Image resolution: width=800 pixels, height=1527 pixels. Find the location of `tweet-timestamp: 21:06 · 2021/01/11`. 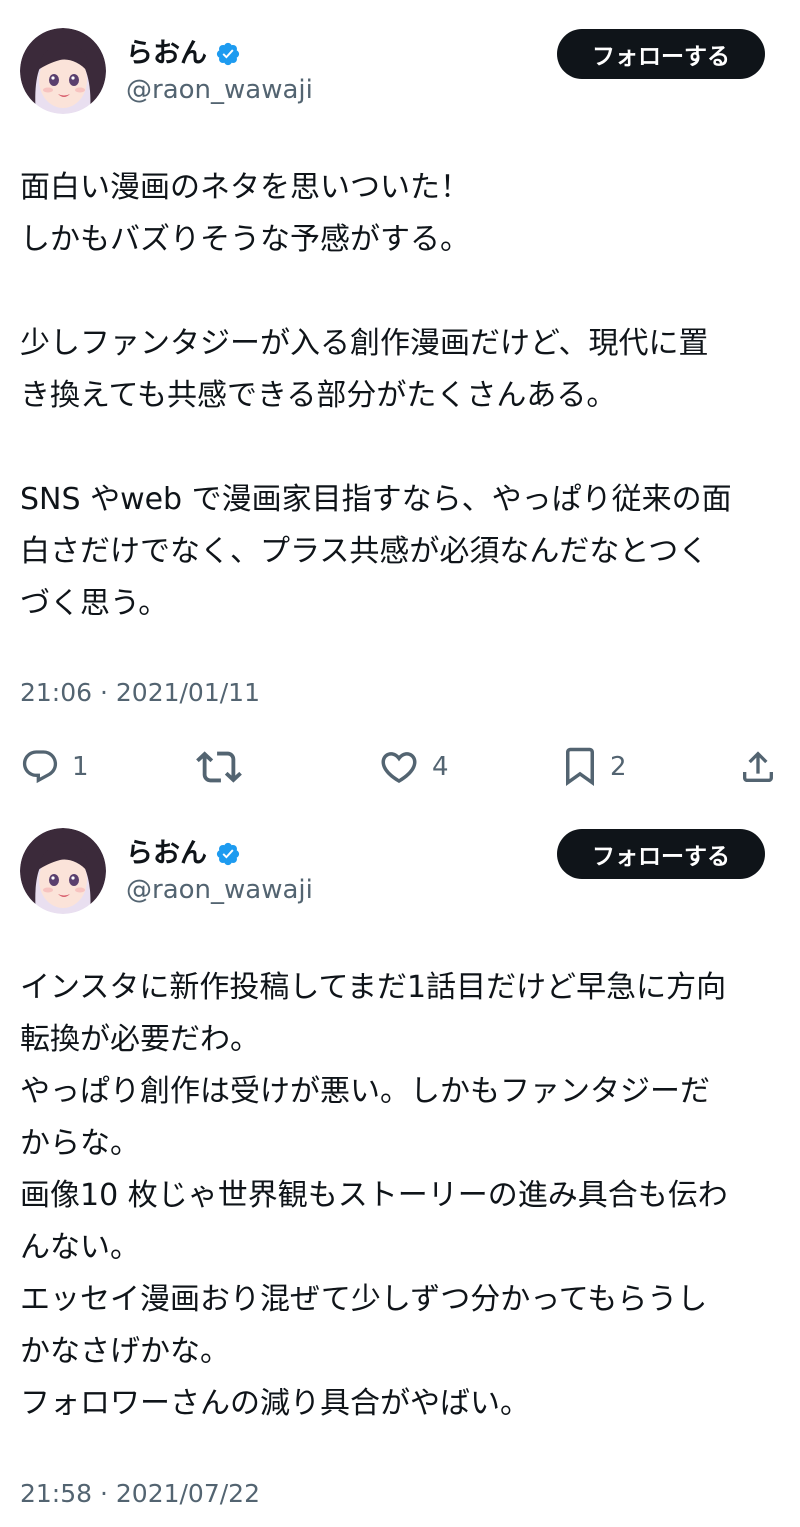

tweet-timestamp: 21:06 · 2021/01/11 is located at coordinates (140, 693).